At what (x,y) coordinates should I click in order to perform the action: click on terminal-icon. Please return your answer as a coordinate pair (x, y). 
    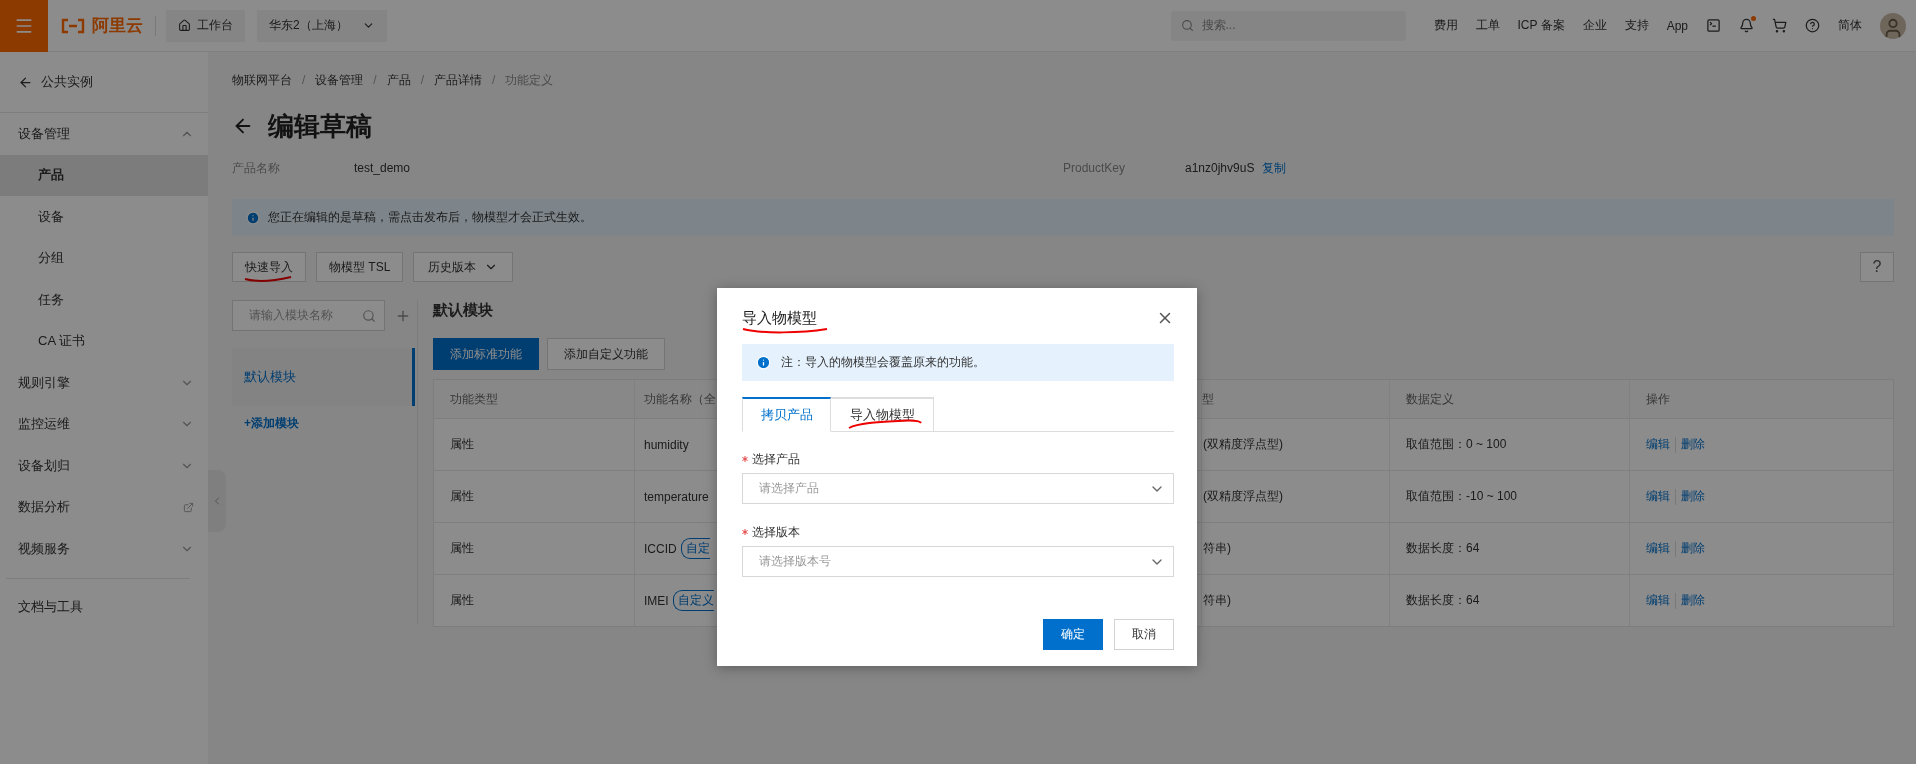
    Looking at the image, I should click on (1713, 25).